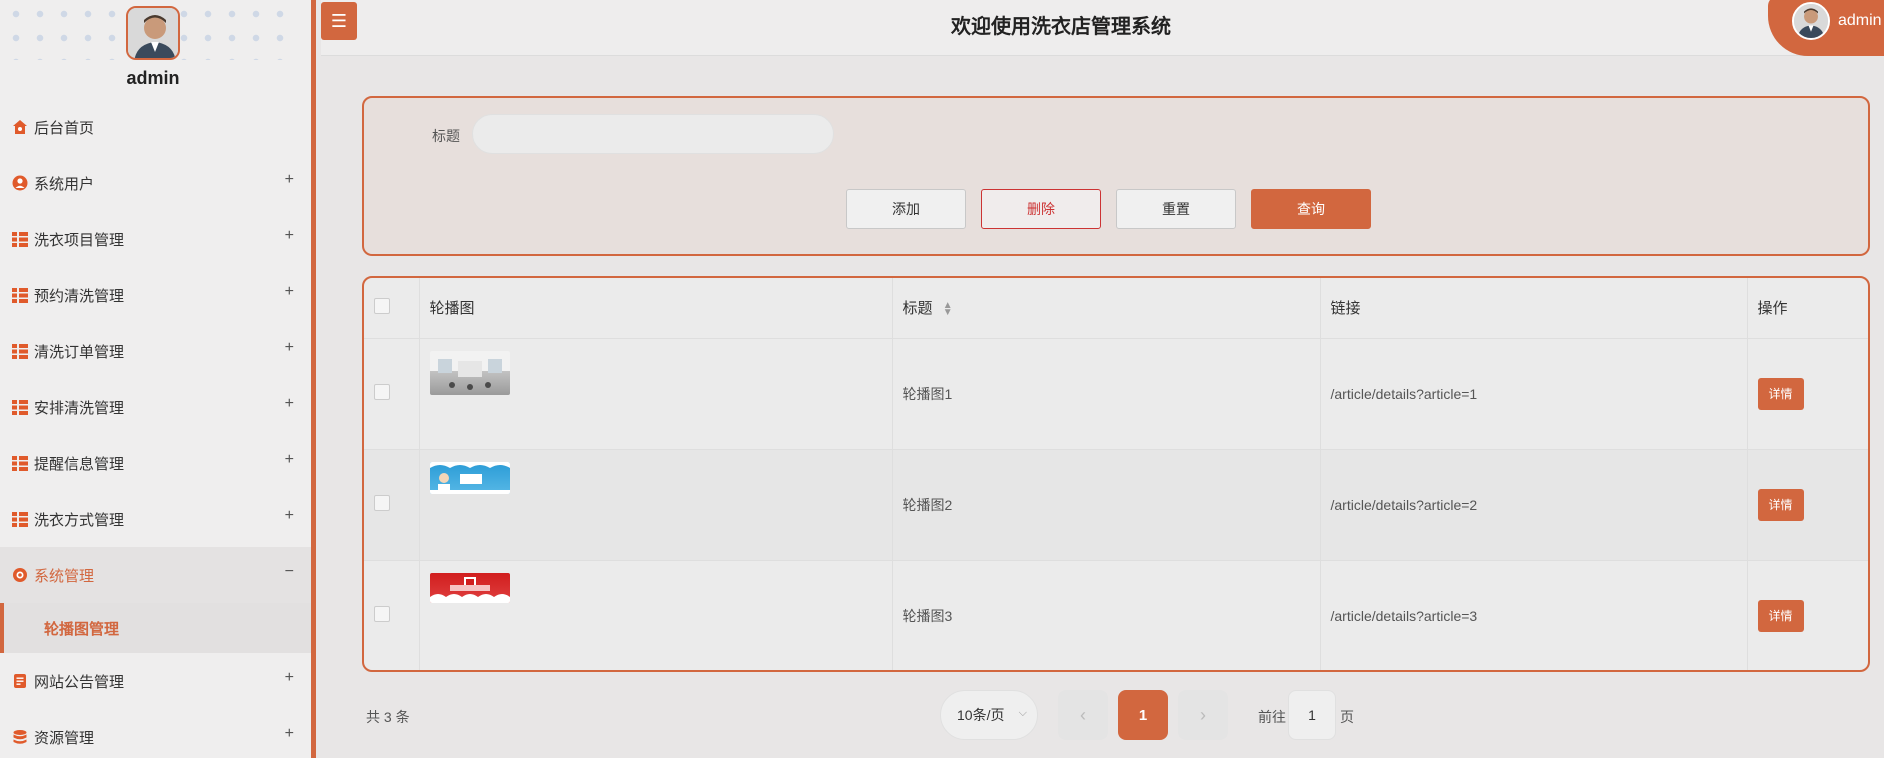 The image size is (1884, 758). Describe the element at coordinates (1312, 715) in the screenshot. I see `goto-page-input` at that location.